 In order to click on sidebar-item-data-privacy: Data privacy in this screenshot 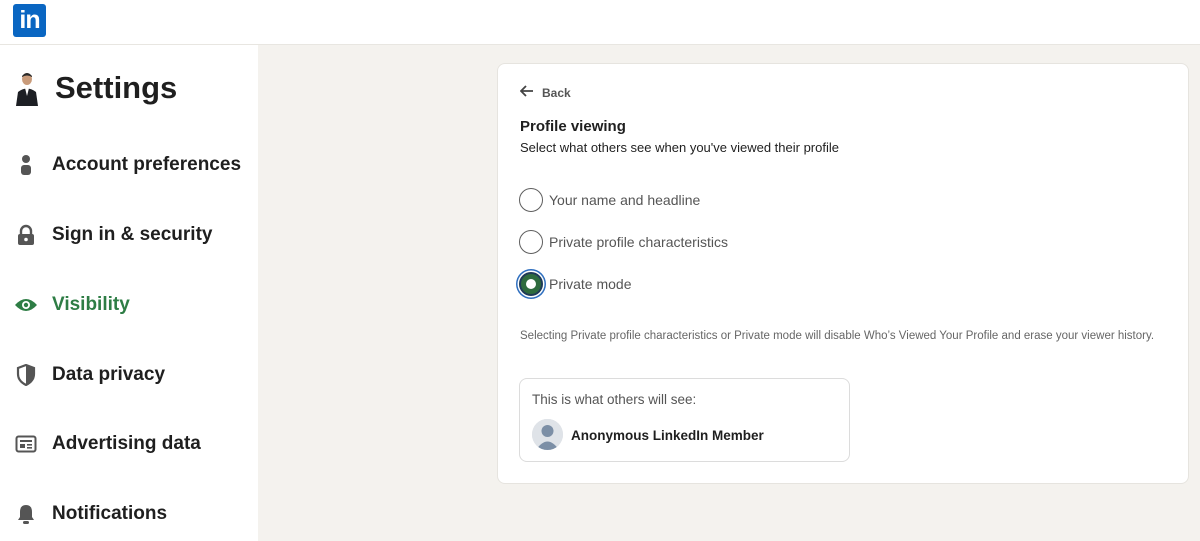, I will do `click(129, 375)`.